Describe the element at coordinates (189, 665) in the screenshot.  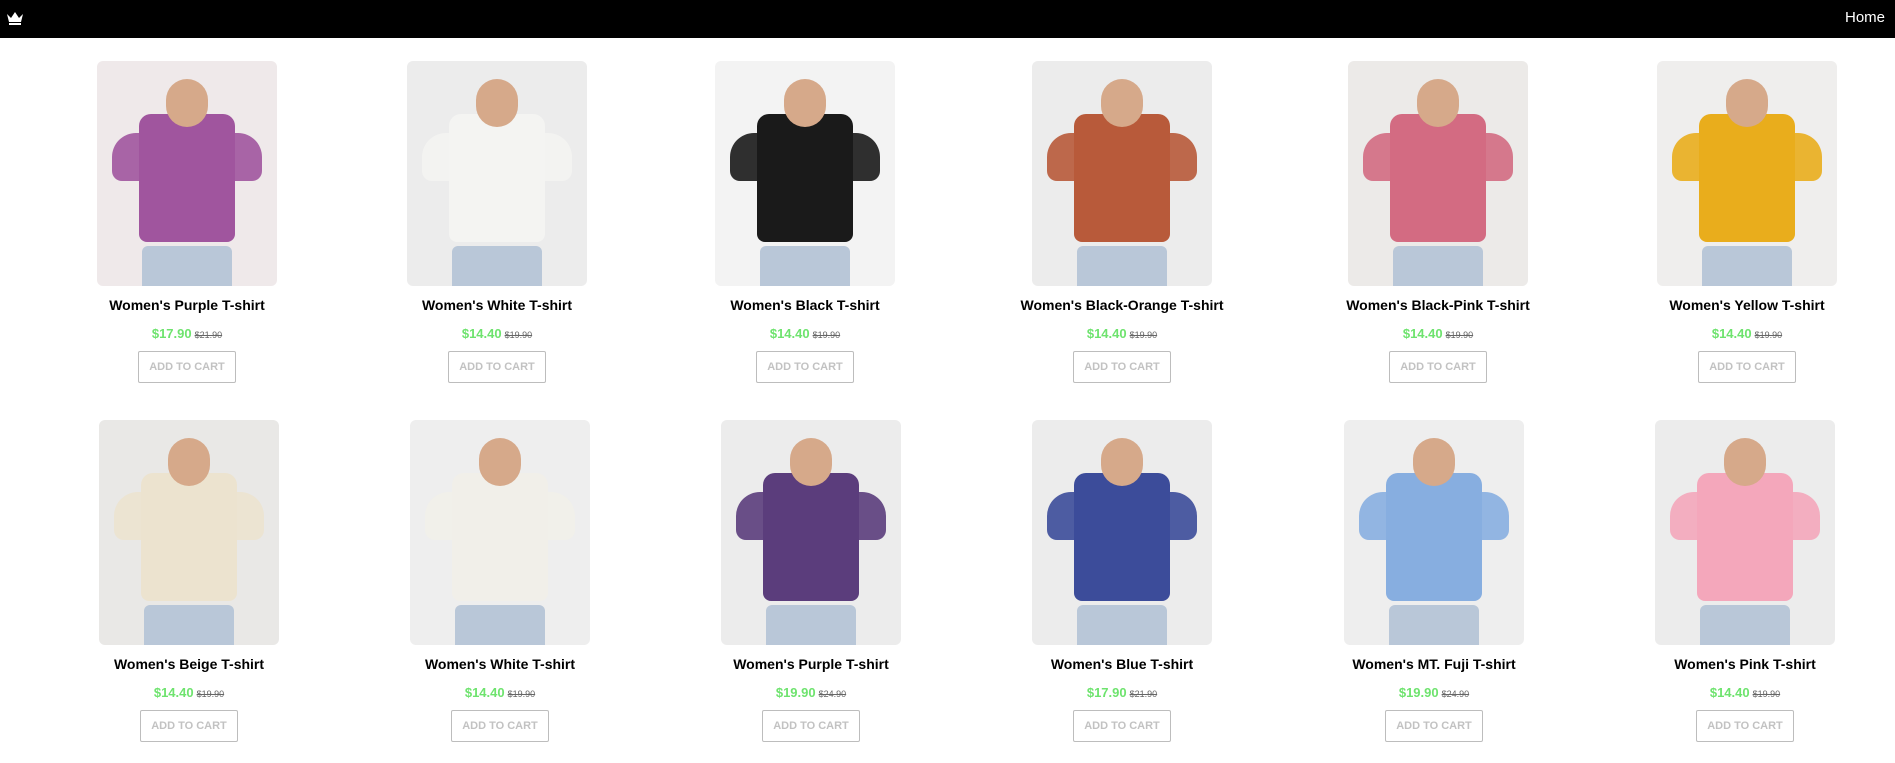
I see `product-title: Women's Beige T-shirt` at that location.